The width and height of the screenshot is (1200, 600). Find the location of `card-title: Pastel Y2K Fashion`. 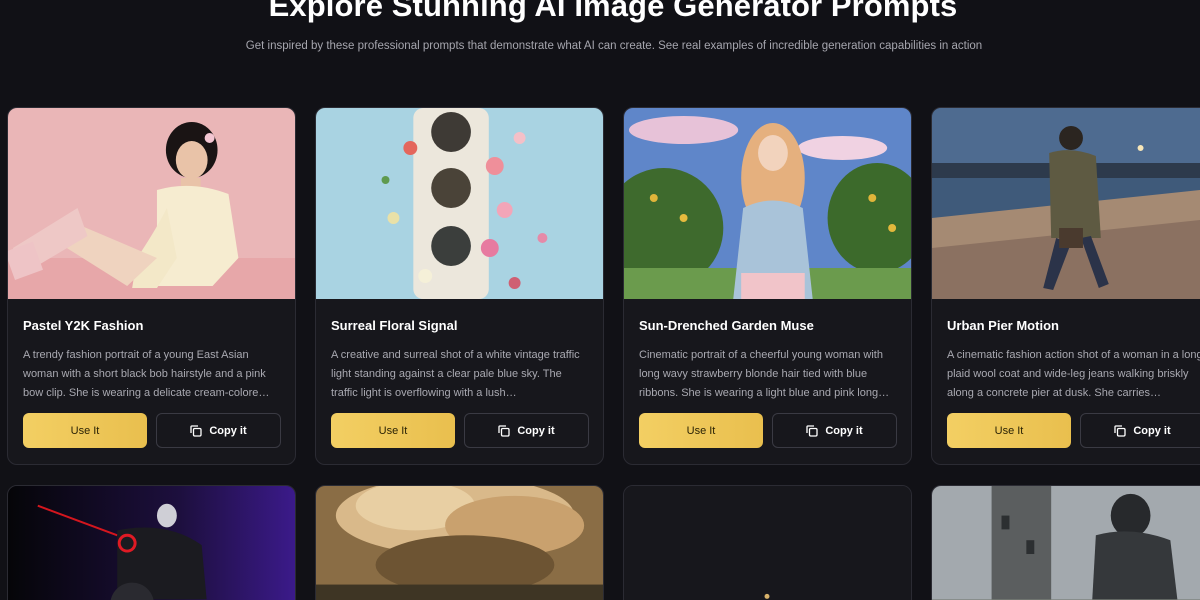

card-title: Pastel Y2K Fashion is located at coordinates (83, 325).